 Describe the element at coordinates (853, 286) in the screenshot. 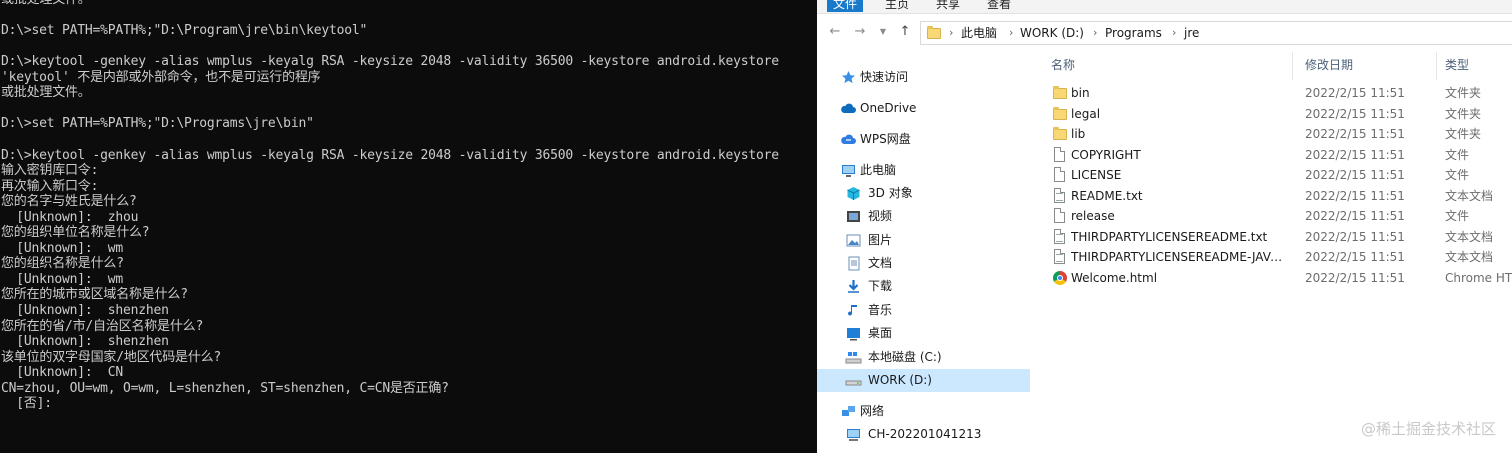

I see `download-icon` at that location.